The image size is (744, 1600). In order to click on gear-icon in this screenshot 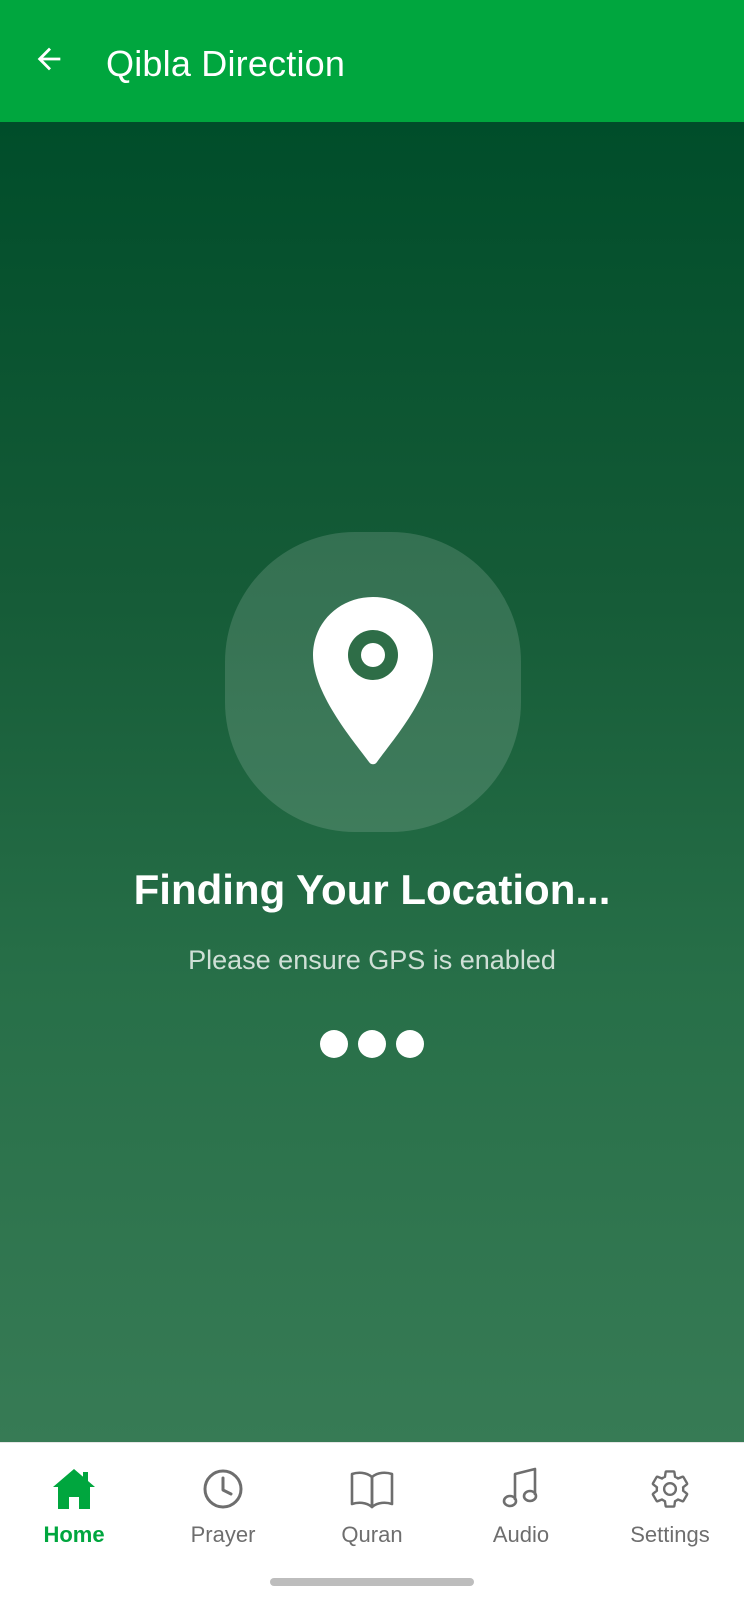, I will do `click(670, 1489)`.